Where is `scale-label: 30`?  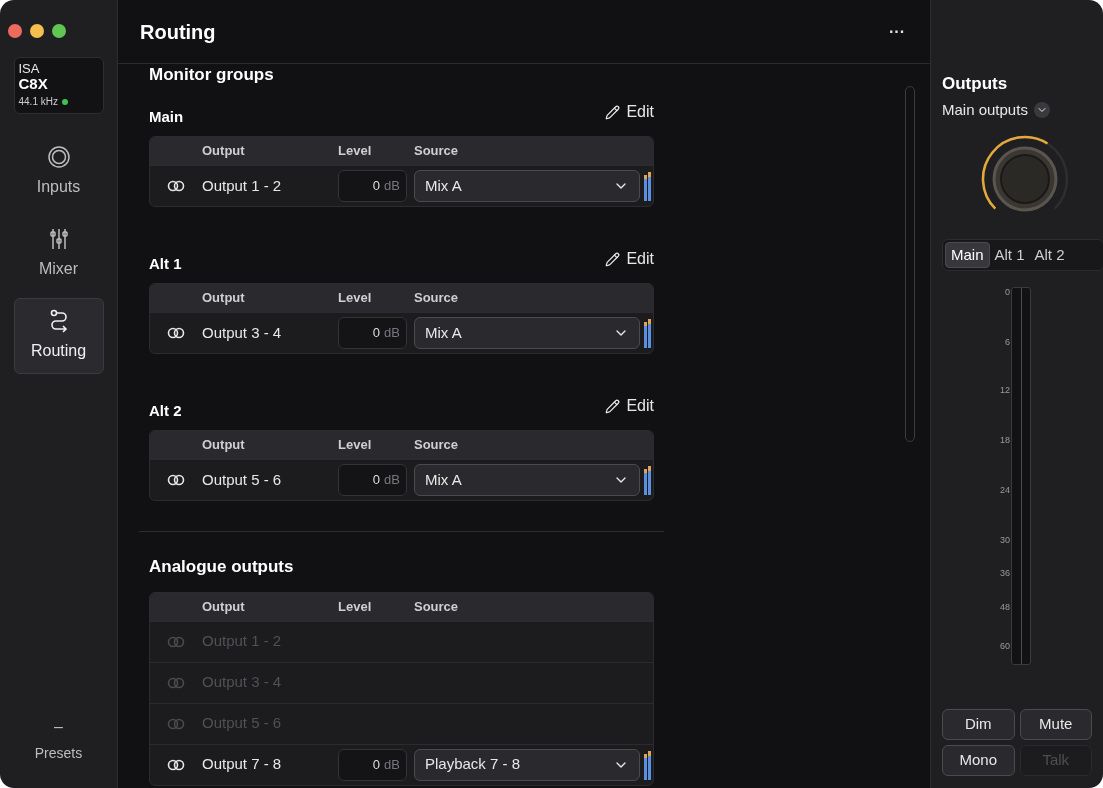 scale-label: 30 is located at coordinates (1005, 540).